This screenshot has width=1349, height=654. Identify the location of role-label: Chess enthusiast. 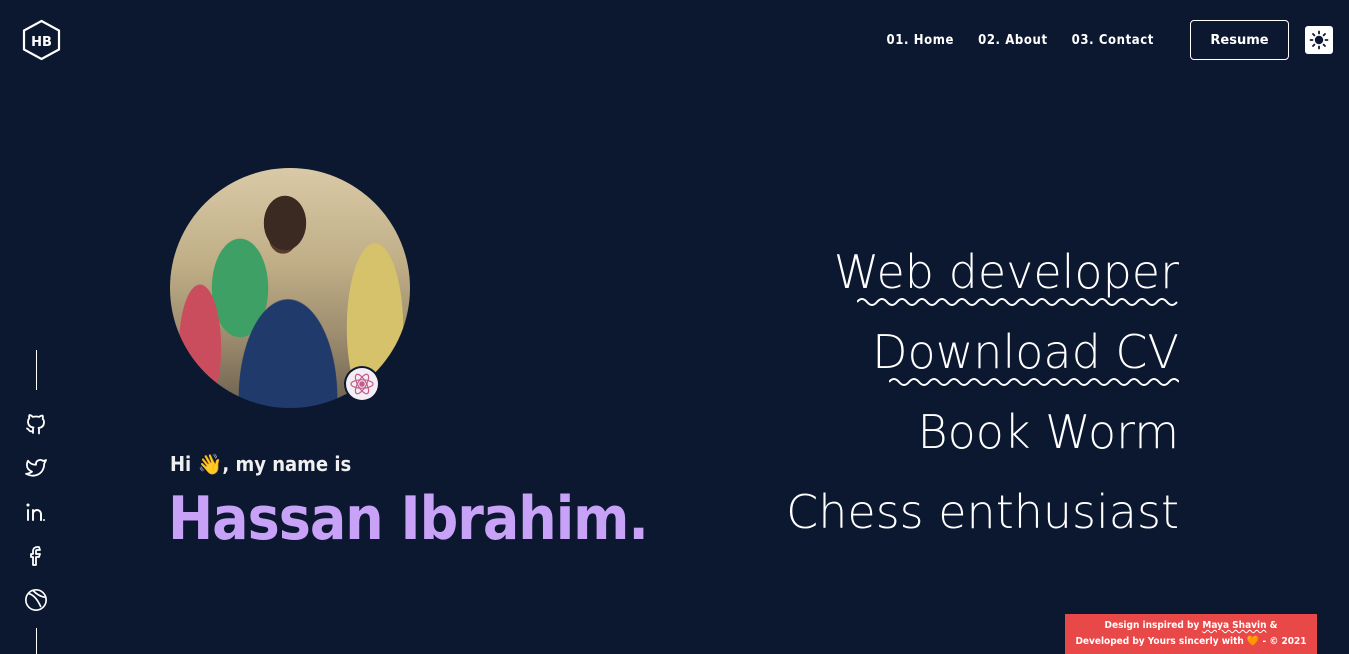
(982, 512).